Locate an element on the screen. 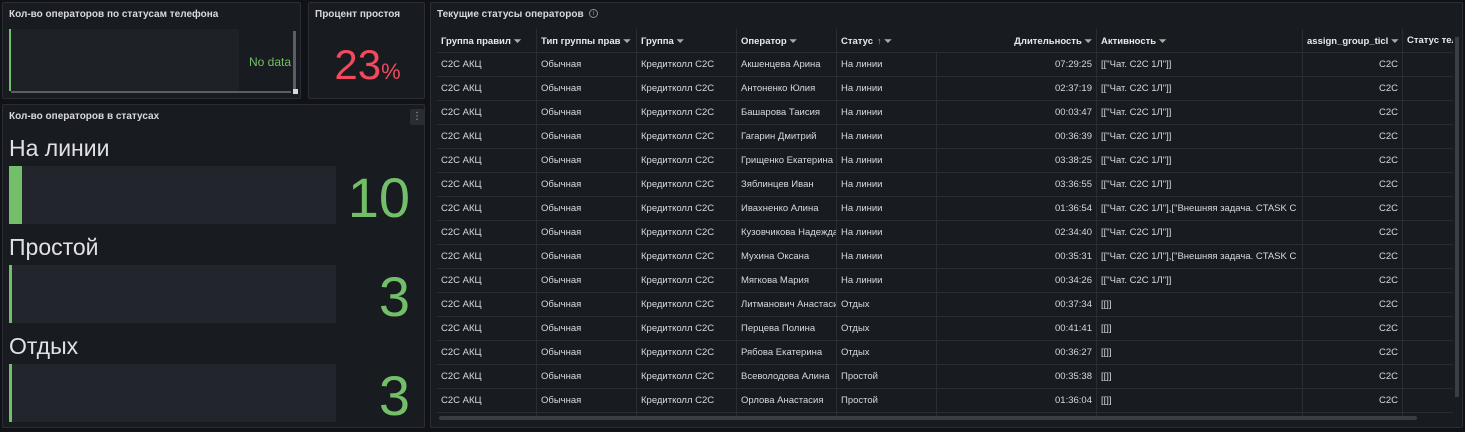 The width and height of the screenshot is (1465, 432). resize-handle is located at coordinates (295, 91).